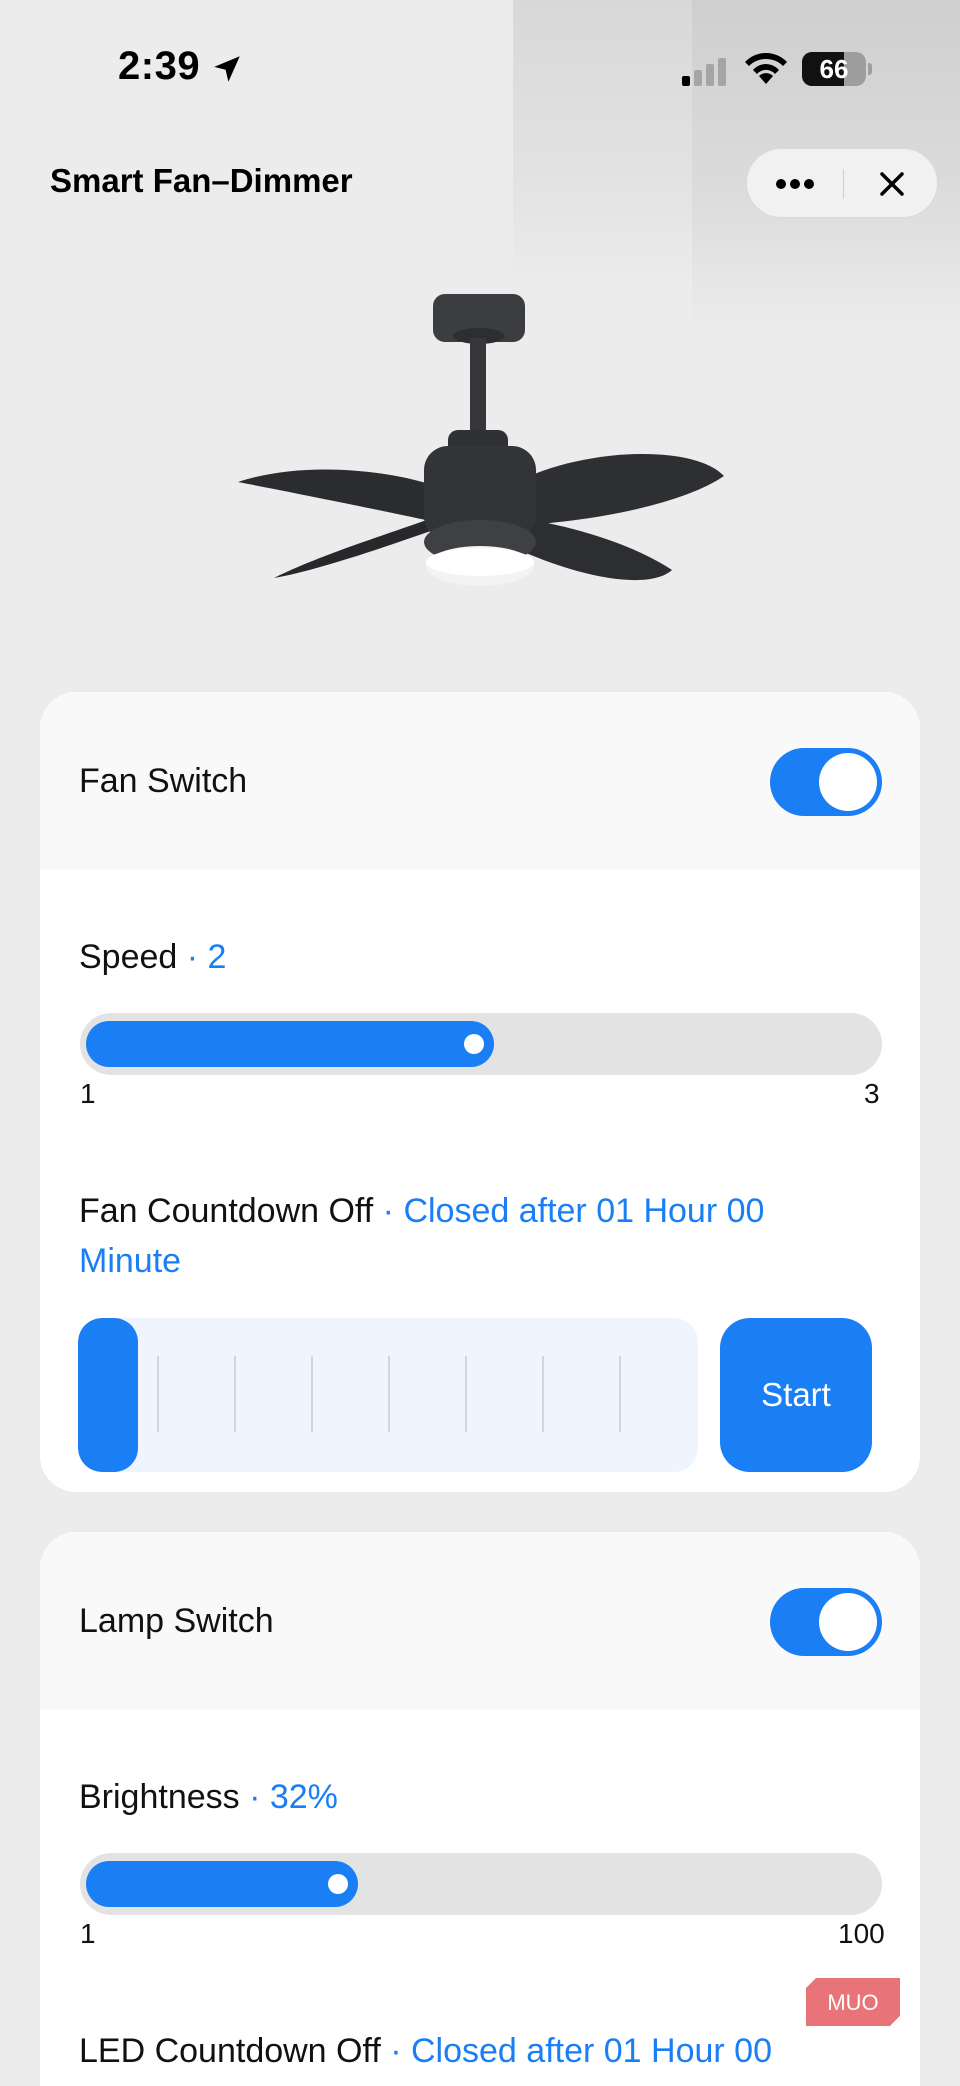 The height and width of the screenshot is (2086, 960). Describe the element at coordinates (870, 69) in the screenshot. I see `battery-cap` at that location.